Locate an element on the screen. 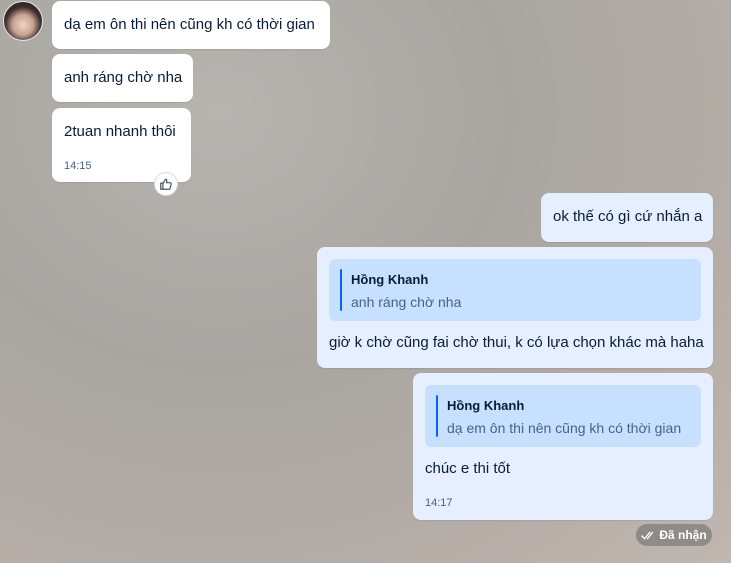  message-time: 14:17 is located at coordinates (439, 503).